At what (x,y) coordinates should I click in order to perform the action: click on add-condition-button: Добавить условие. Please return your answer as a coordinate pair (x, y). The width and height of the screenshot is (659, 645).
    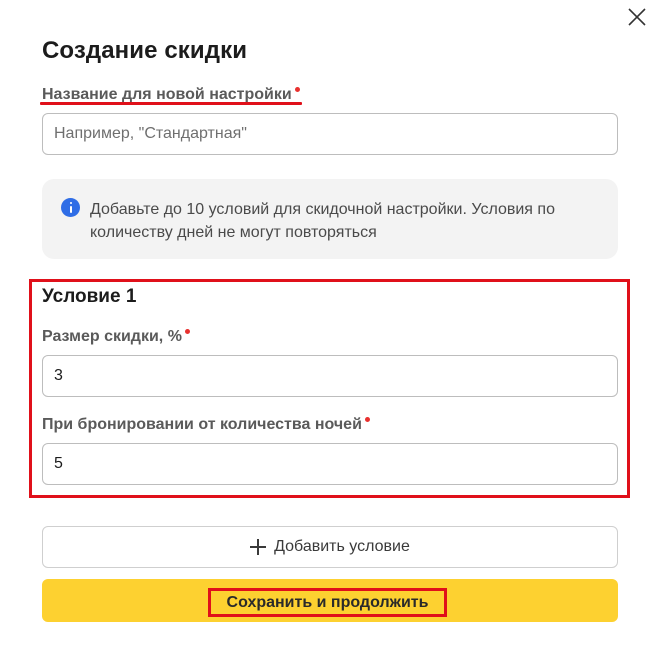
    Looking at the image, I should click on (330, 547).